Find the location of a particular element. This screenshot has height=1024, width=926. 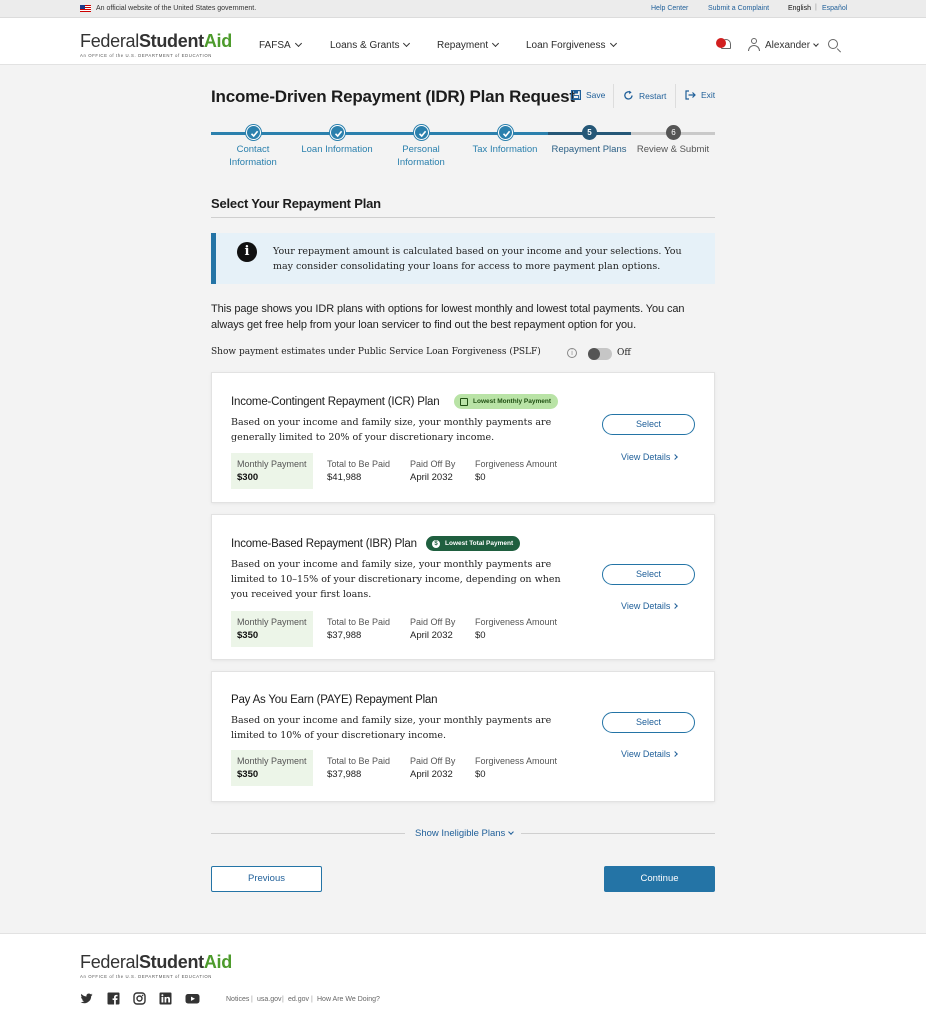

footer-link-edgov: ed.gov is located at coordinates (298, 999).